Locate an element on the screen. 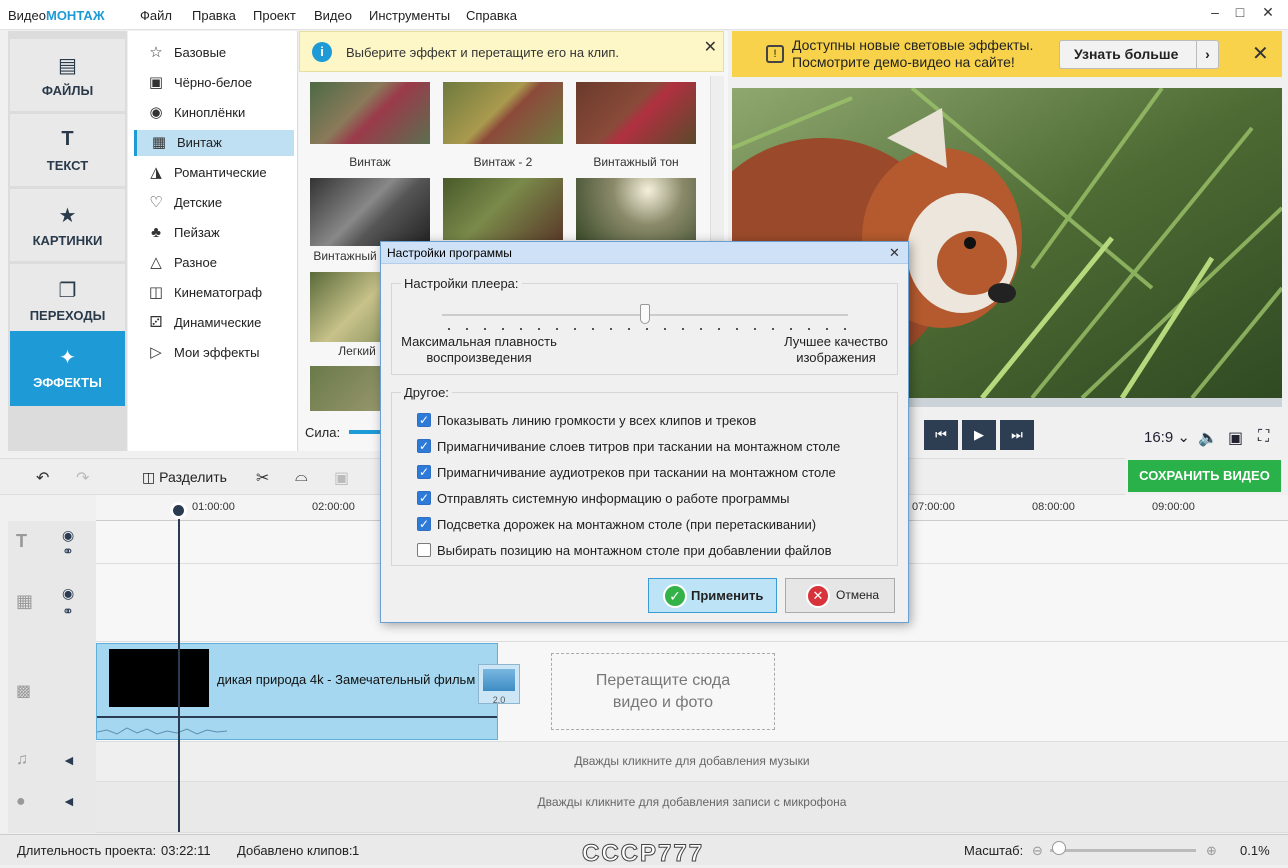 The image size is (1288, 868). volume-line is located at coordinates (297, 717).